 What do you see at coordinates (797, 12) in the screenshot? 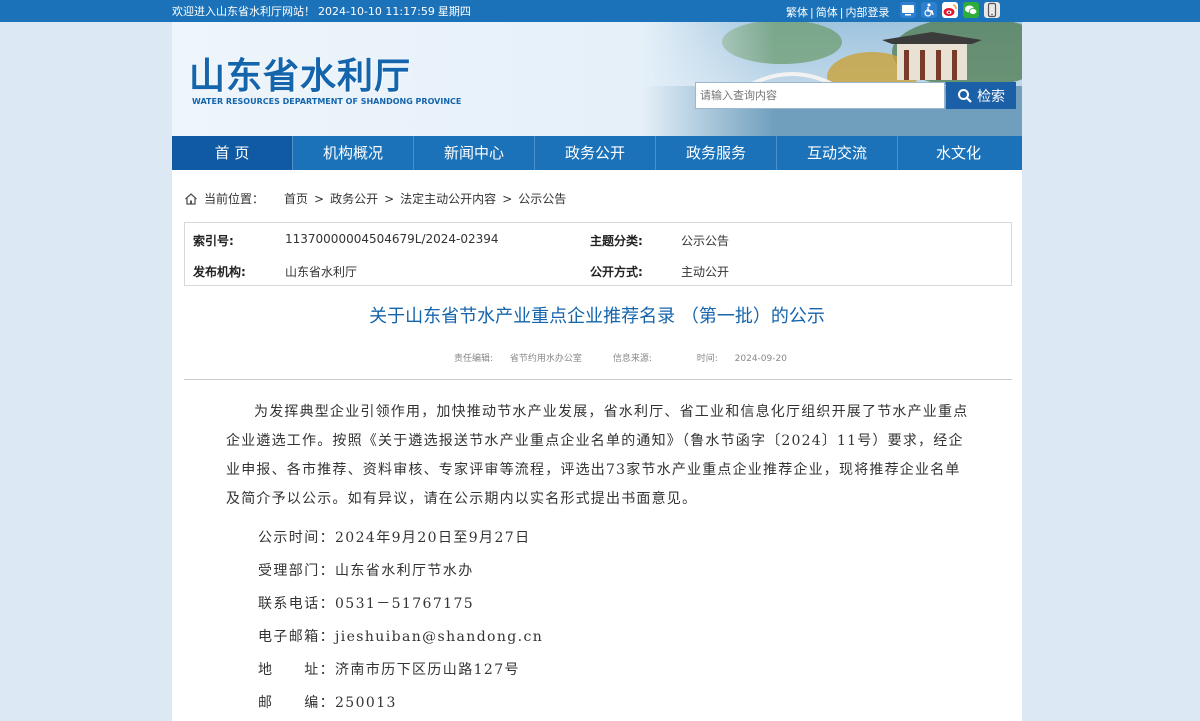
I see `traditional-chinese-link: 繁体` at bounding box center [797, 12].